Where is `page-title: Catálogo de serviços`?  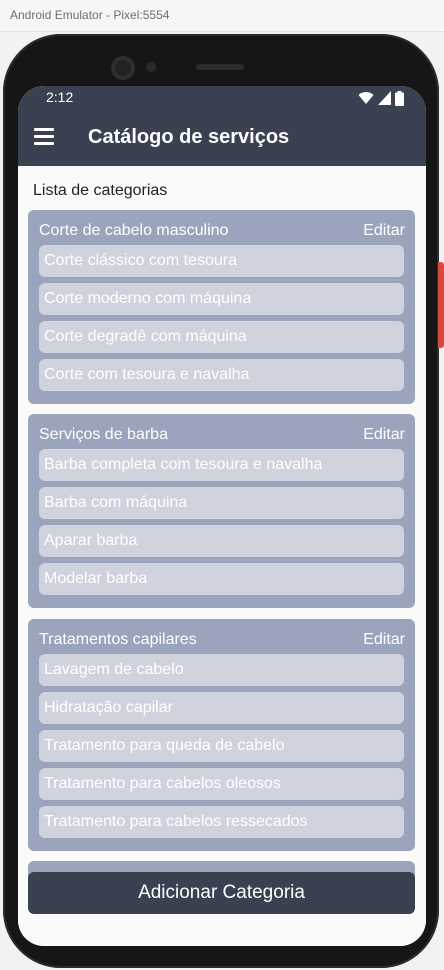 page-title: Catálogo de serviços is located at coordinates (189, 137).